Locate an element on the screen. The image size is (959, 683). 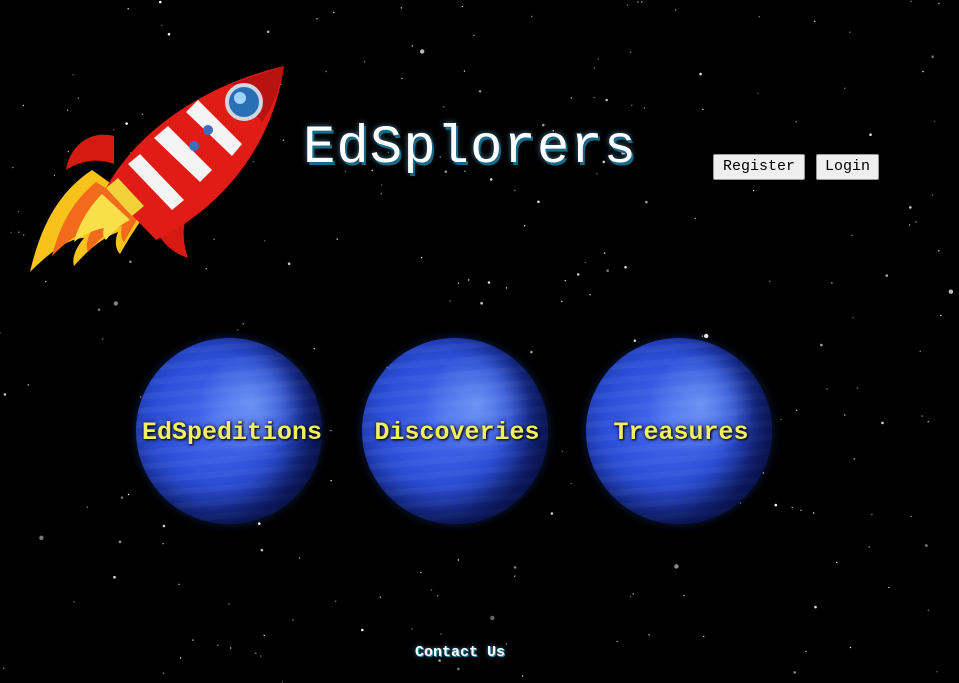
contact-us-link: Contact Us is located at coordinates (460, 652).